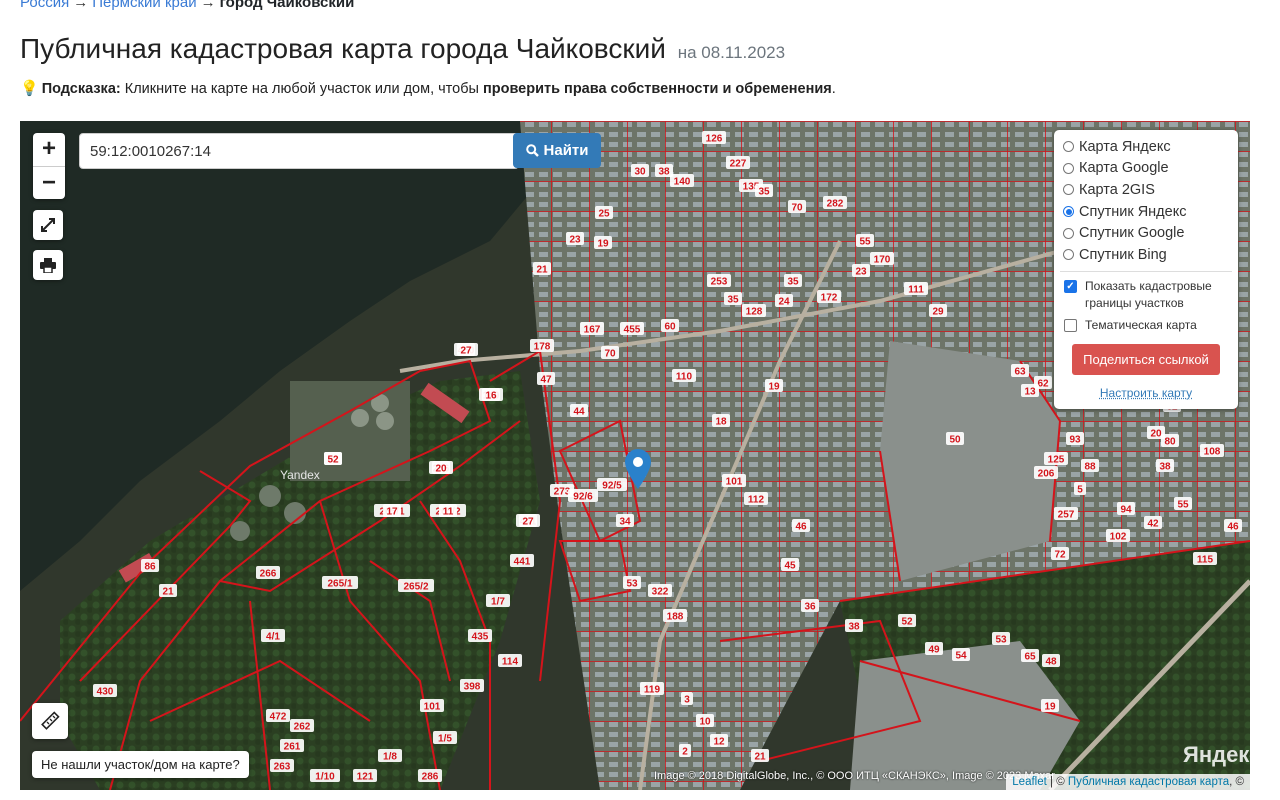 The height and width of the screenshot is (800, 1280). What do you see at coordinates (144, 5) in the screenshot?
I see `breadcrumb-perm-krai: Пермский край` at bounding box center [144, 5].